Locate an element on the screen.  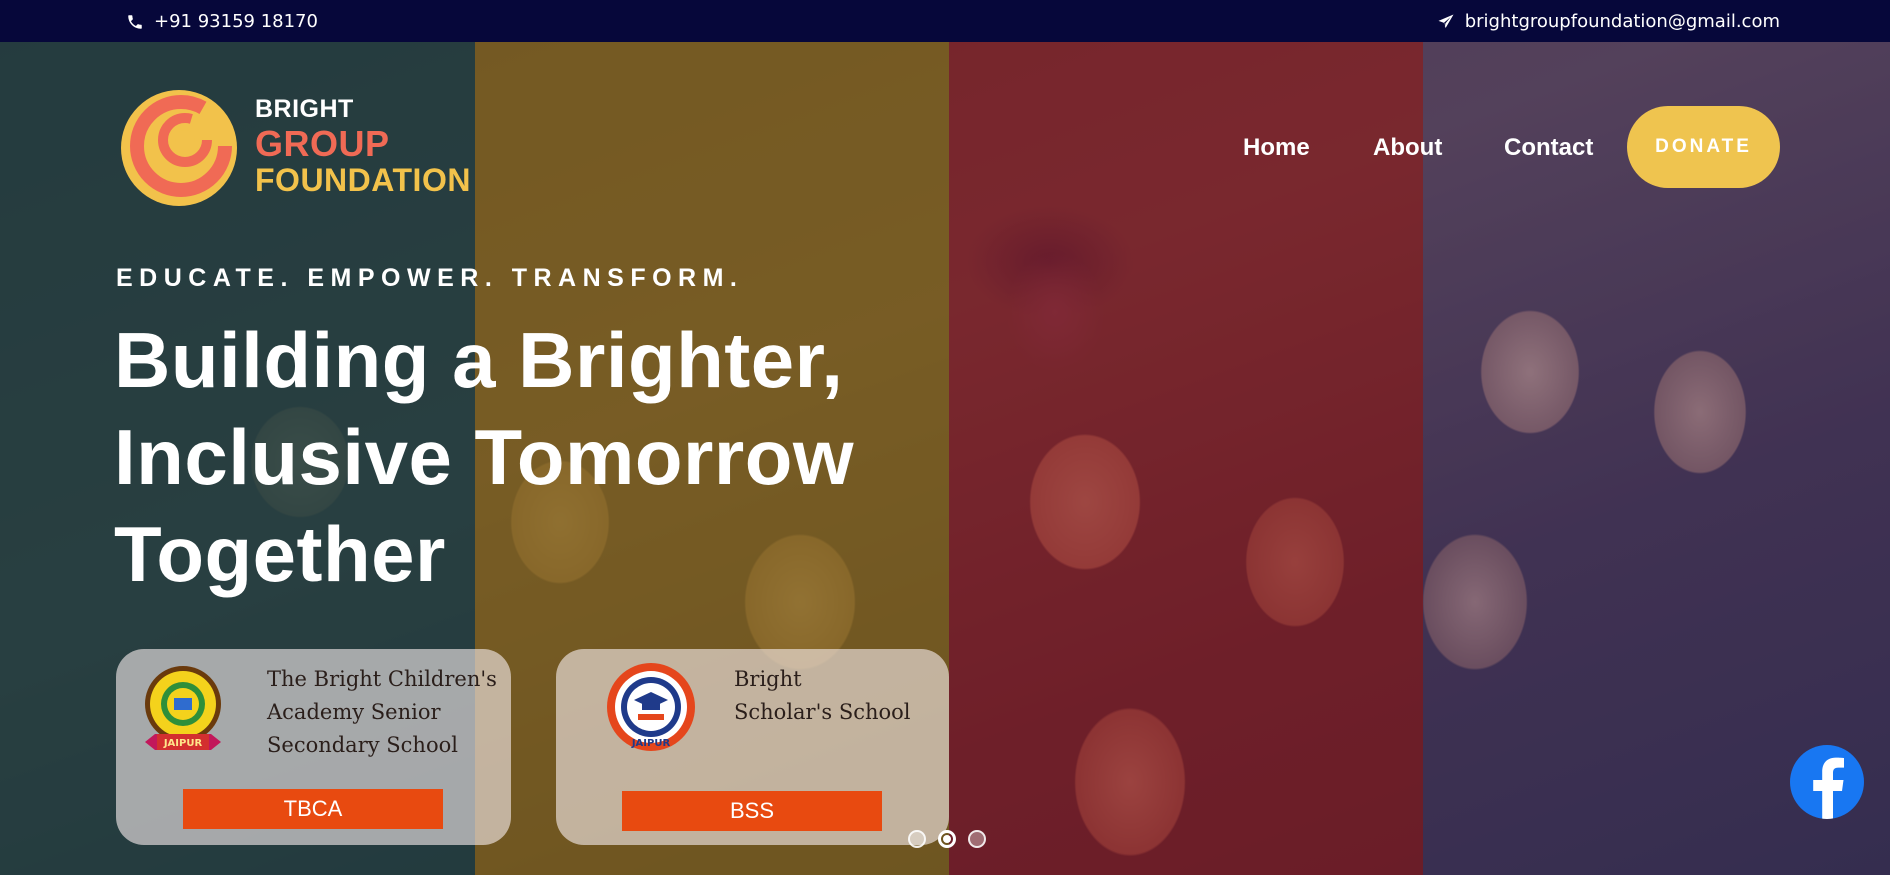
nav-home: Home is located at coordinates (1276, 148).